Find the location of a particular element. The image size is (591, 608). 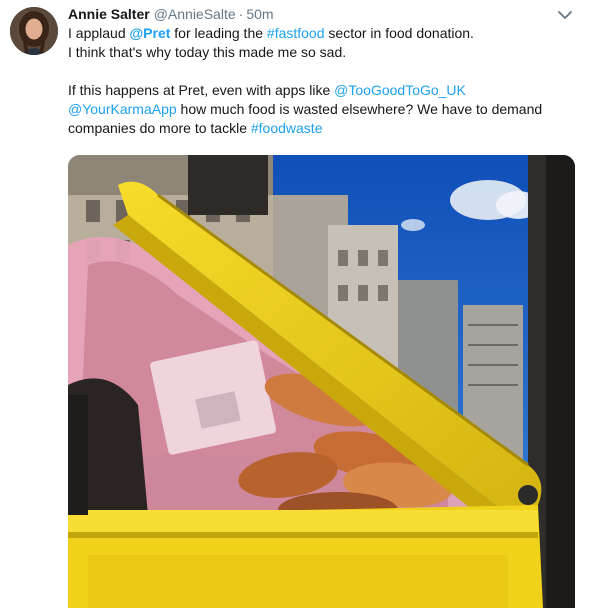

text-segment: for leading the is located at coordinates (218, 33).